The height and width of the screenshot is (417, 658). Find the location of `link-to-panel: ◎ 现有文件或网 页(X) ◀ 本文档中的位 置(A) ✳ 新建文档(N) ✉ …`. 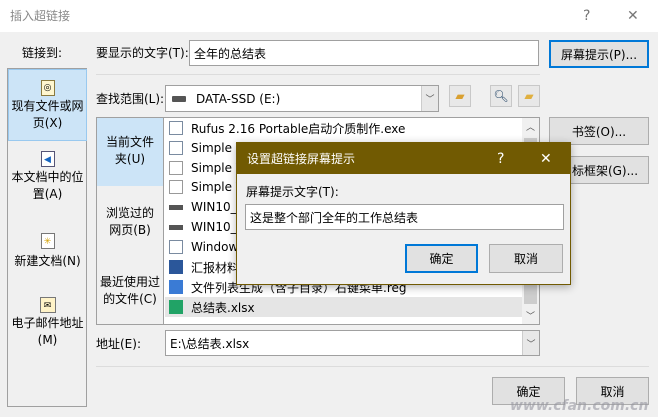

link-to-panel: ◎ 现有文件或网 页(X) ◀ 本文档中的位 置(A) ✳ 新建文档(N) ✉ … is located at coordinates (47, 237).